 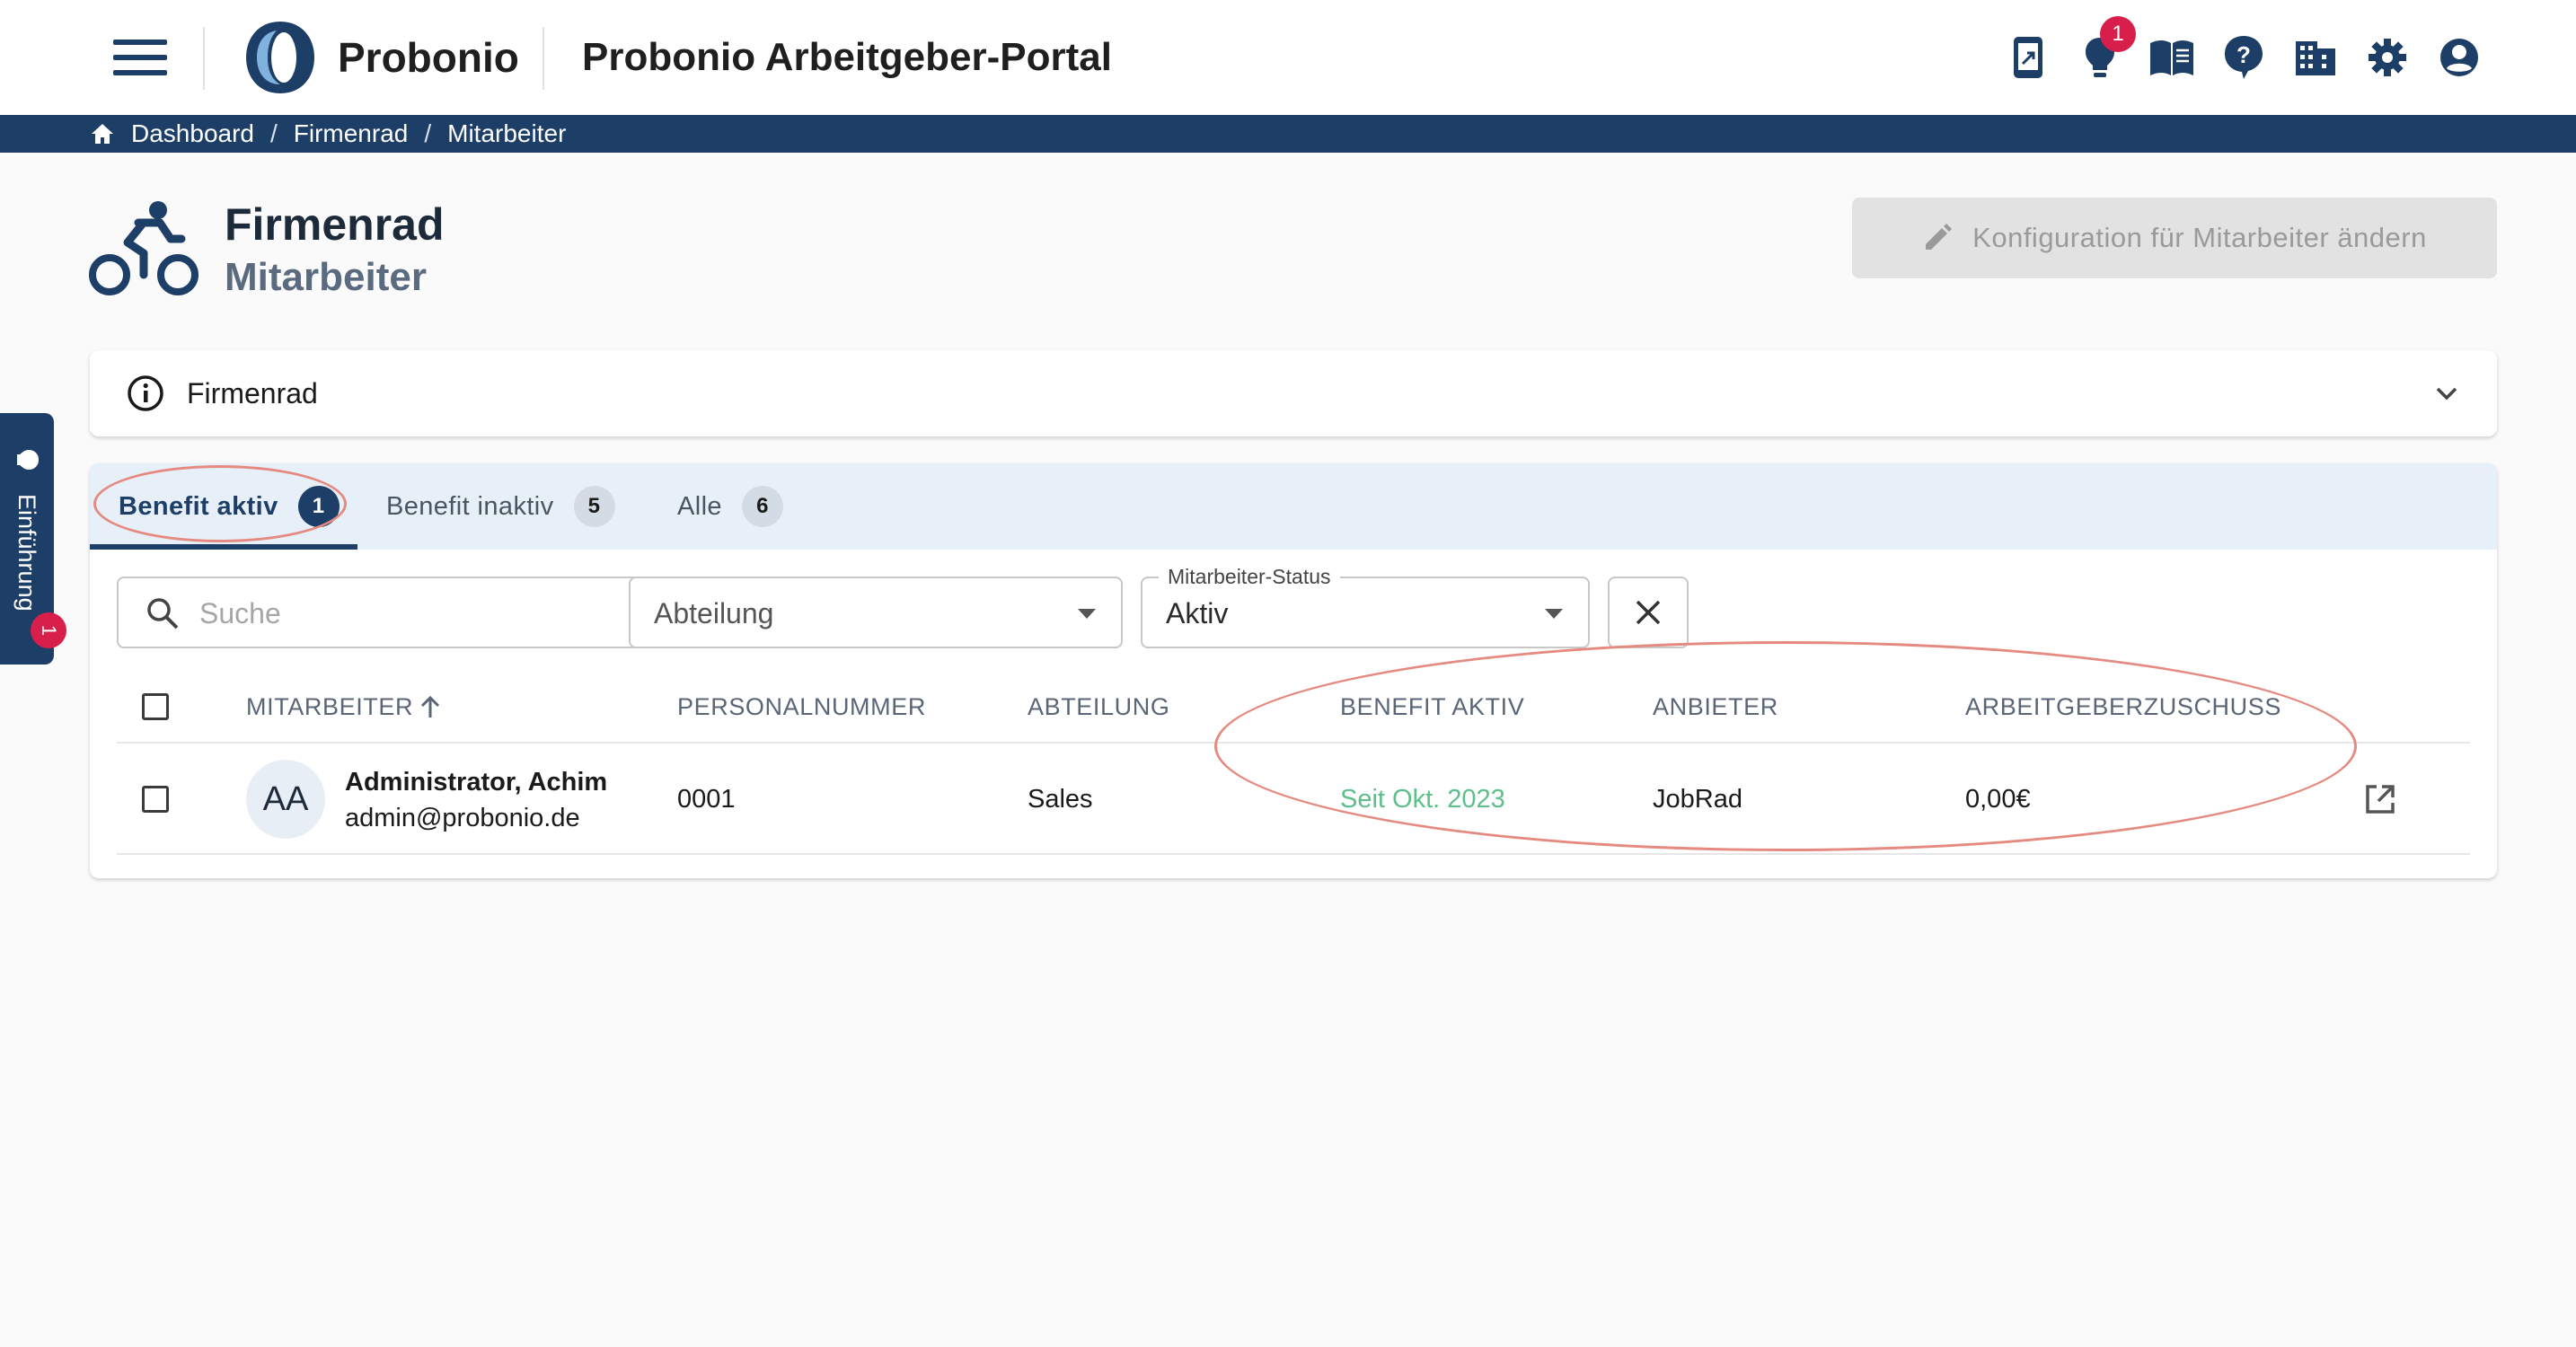 I want to click on column-personalnummer: PERSONALNUMMER, so click(x=801, y=706).